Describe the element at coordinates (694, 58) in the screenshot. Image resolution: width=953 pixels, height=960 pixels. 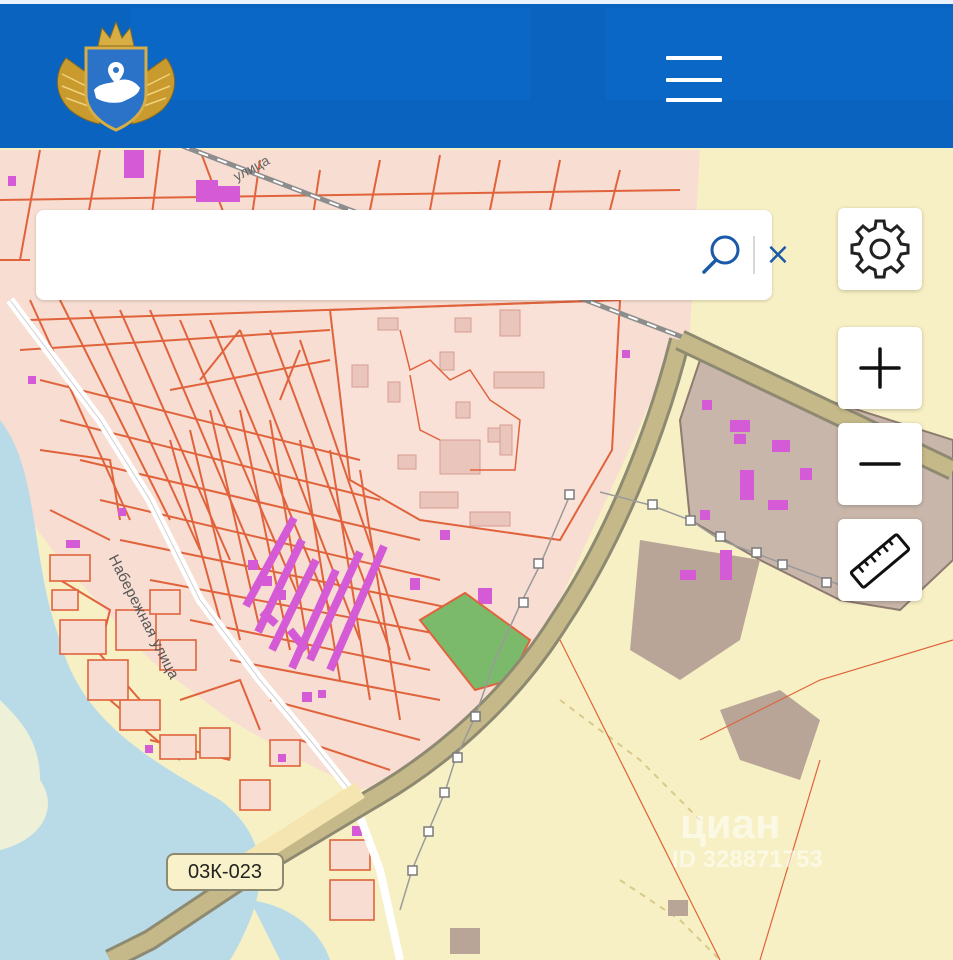
I see `hamburger-menu-icon` at that location.